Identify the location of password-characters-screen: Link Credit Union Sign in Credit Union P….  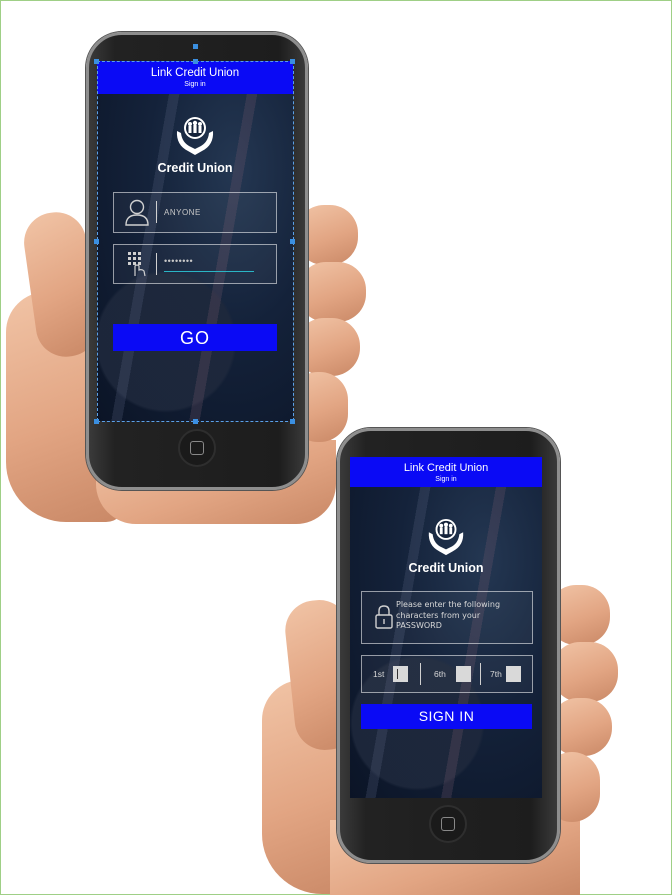
(446, 627).